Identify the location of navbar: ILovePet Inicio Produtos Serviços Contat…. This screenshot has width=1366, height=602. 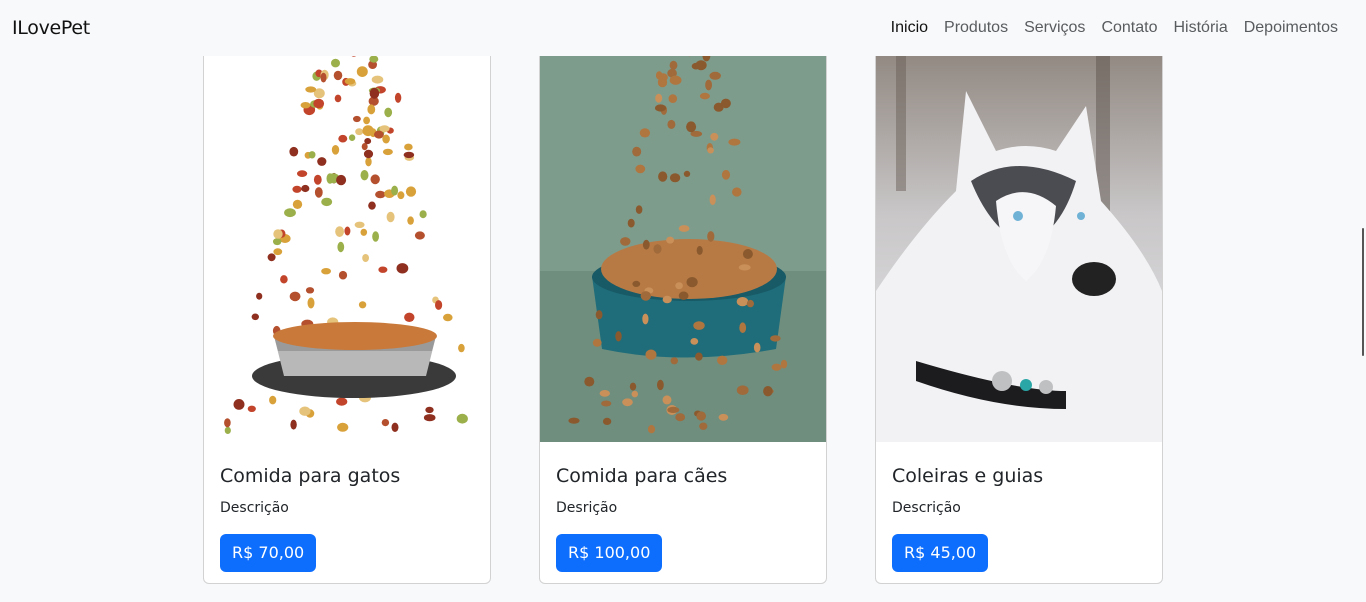
(683, 28).